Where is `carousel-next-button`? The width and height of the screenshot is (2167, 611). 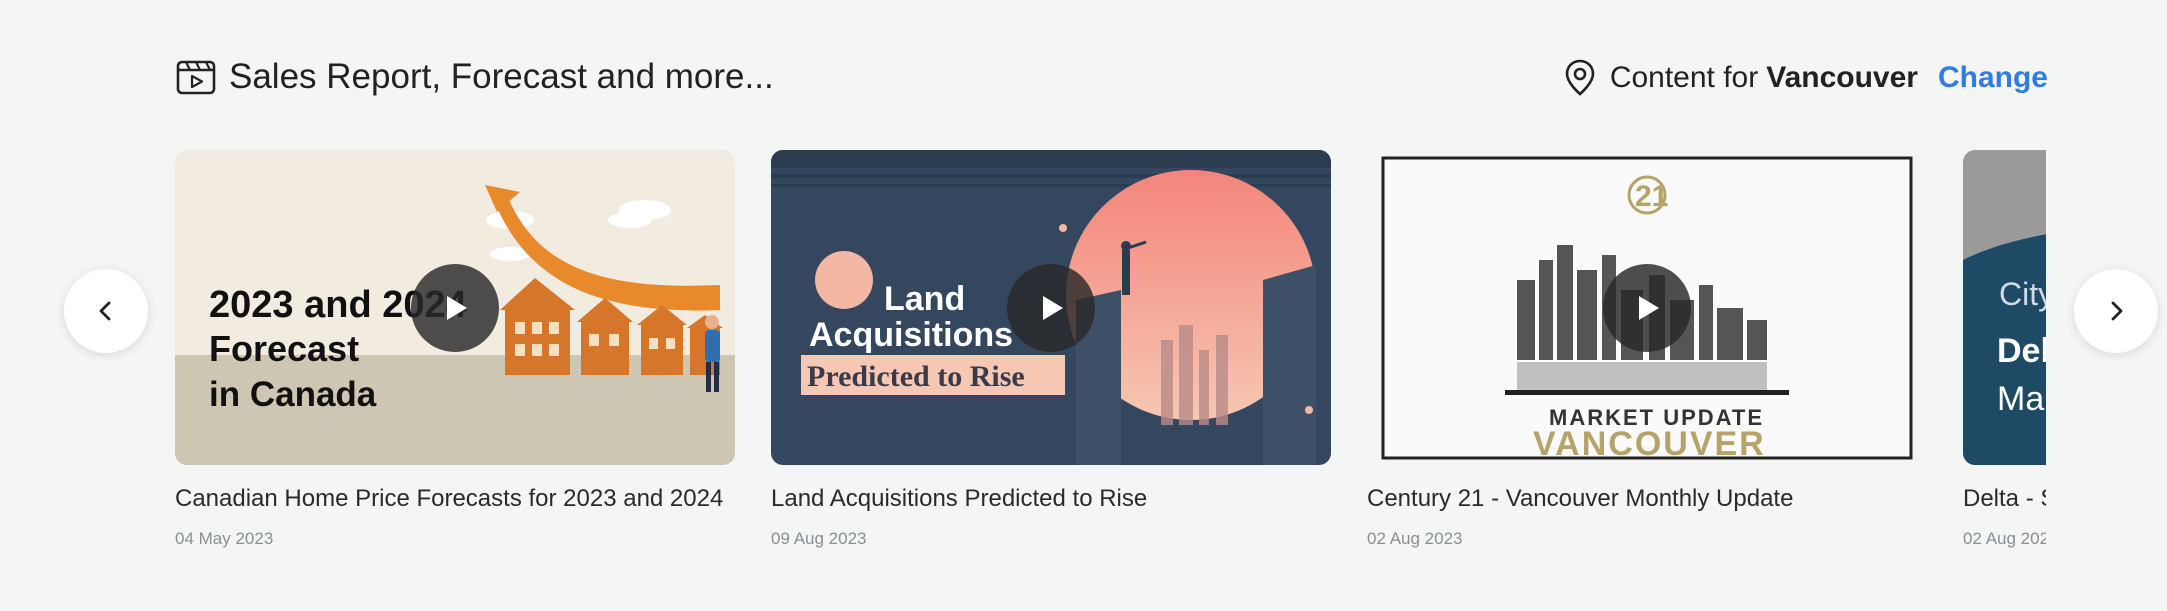 carousel-next-button is located at coordinates (2116, 311).